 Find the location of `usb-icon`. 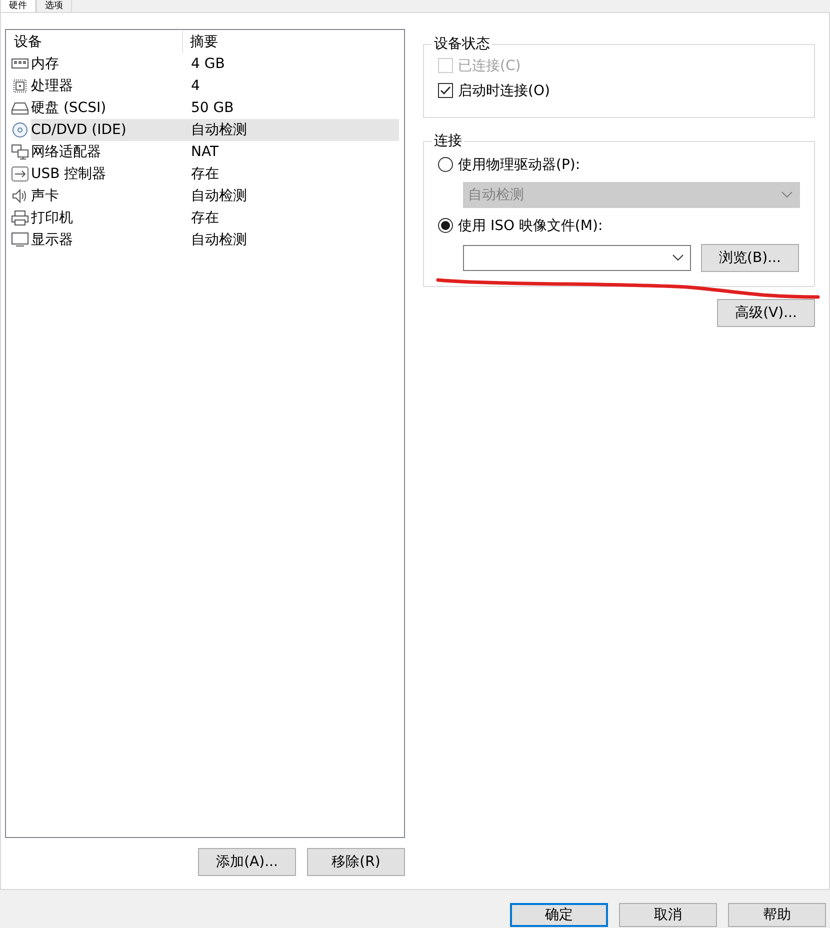

usb-icon is located at coordinates (20, 174).